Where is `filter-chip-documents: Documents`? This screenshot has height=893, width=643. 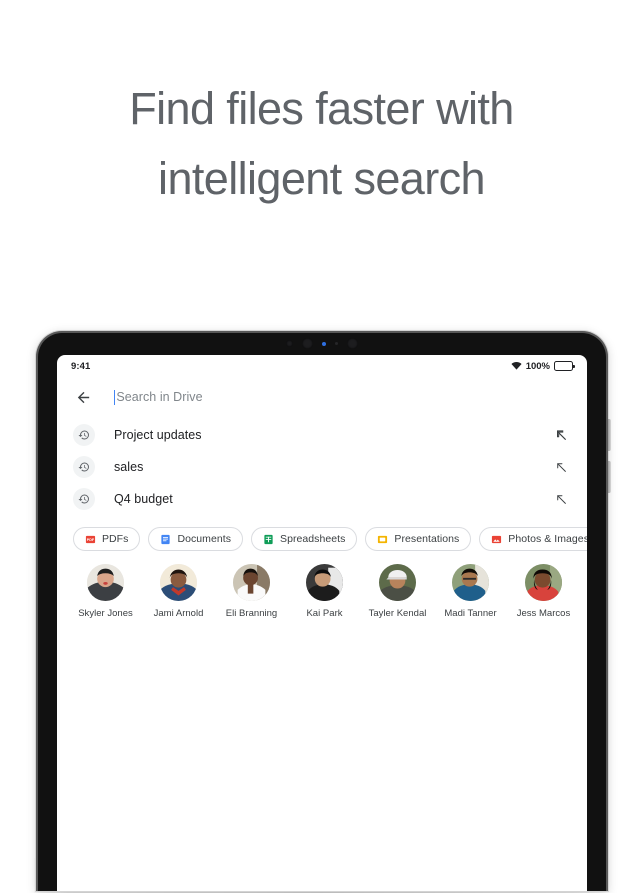
filter-chip-documents: Documents is located at coordinates (196, 539).